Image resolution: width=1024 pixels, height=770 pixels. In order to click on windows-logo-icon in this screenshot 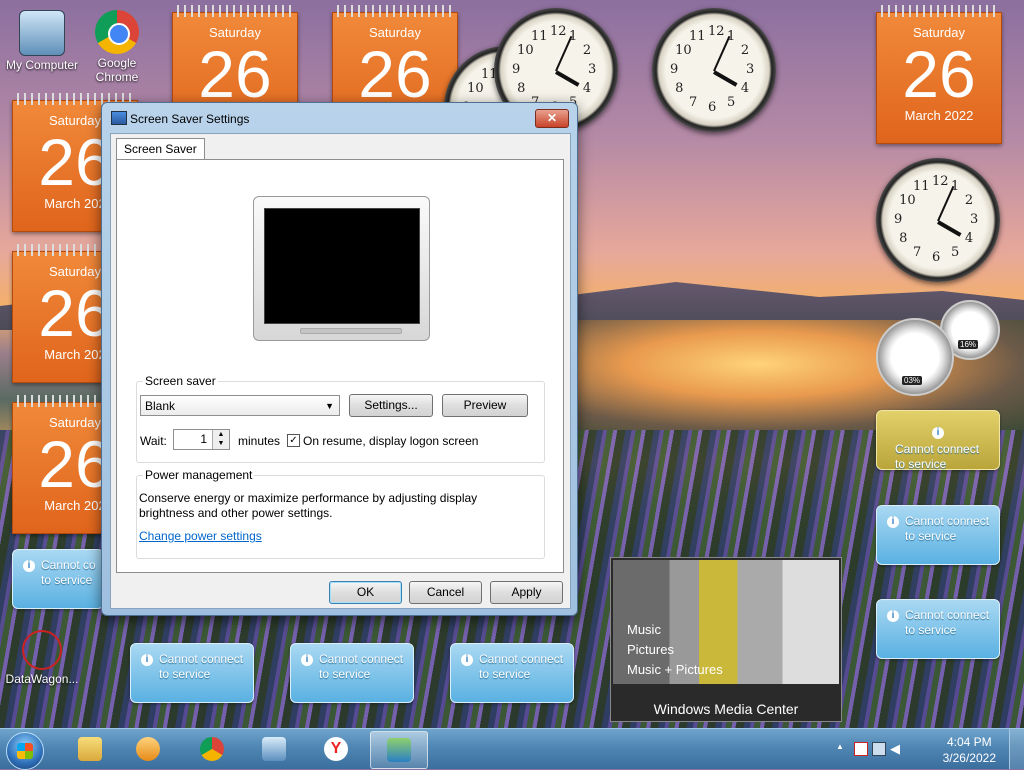, I will do `click(25, 751)`.